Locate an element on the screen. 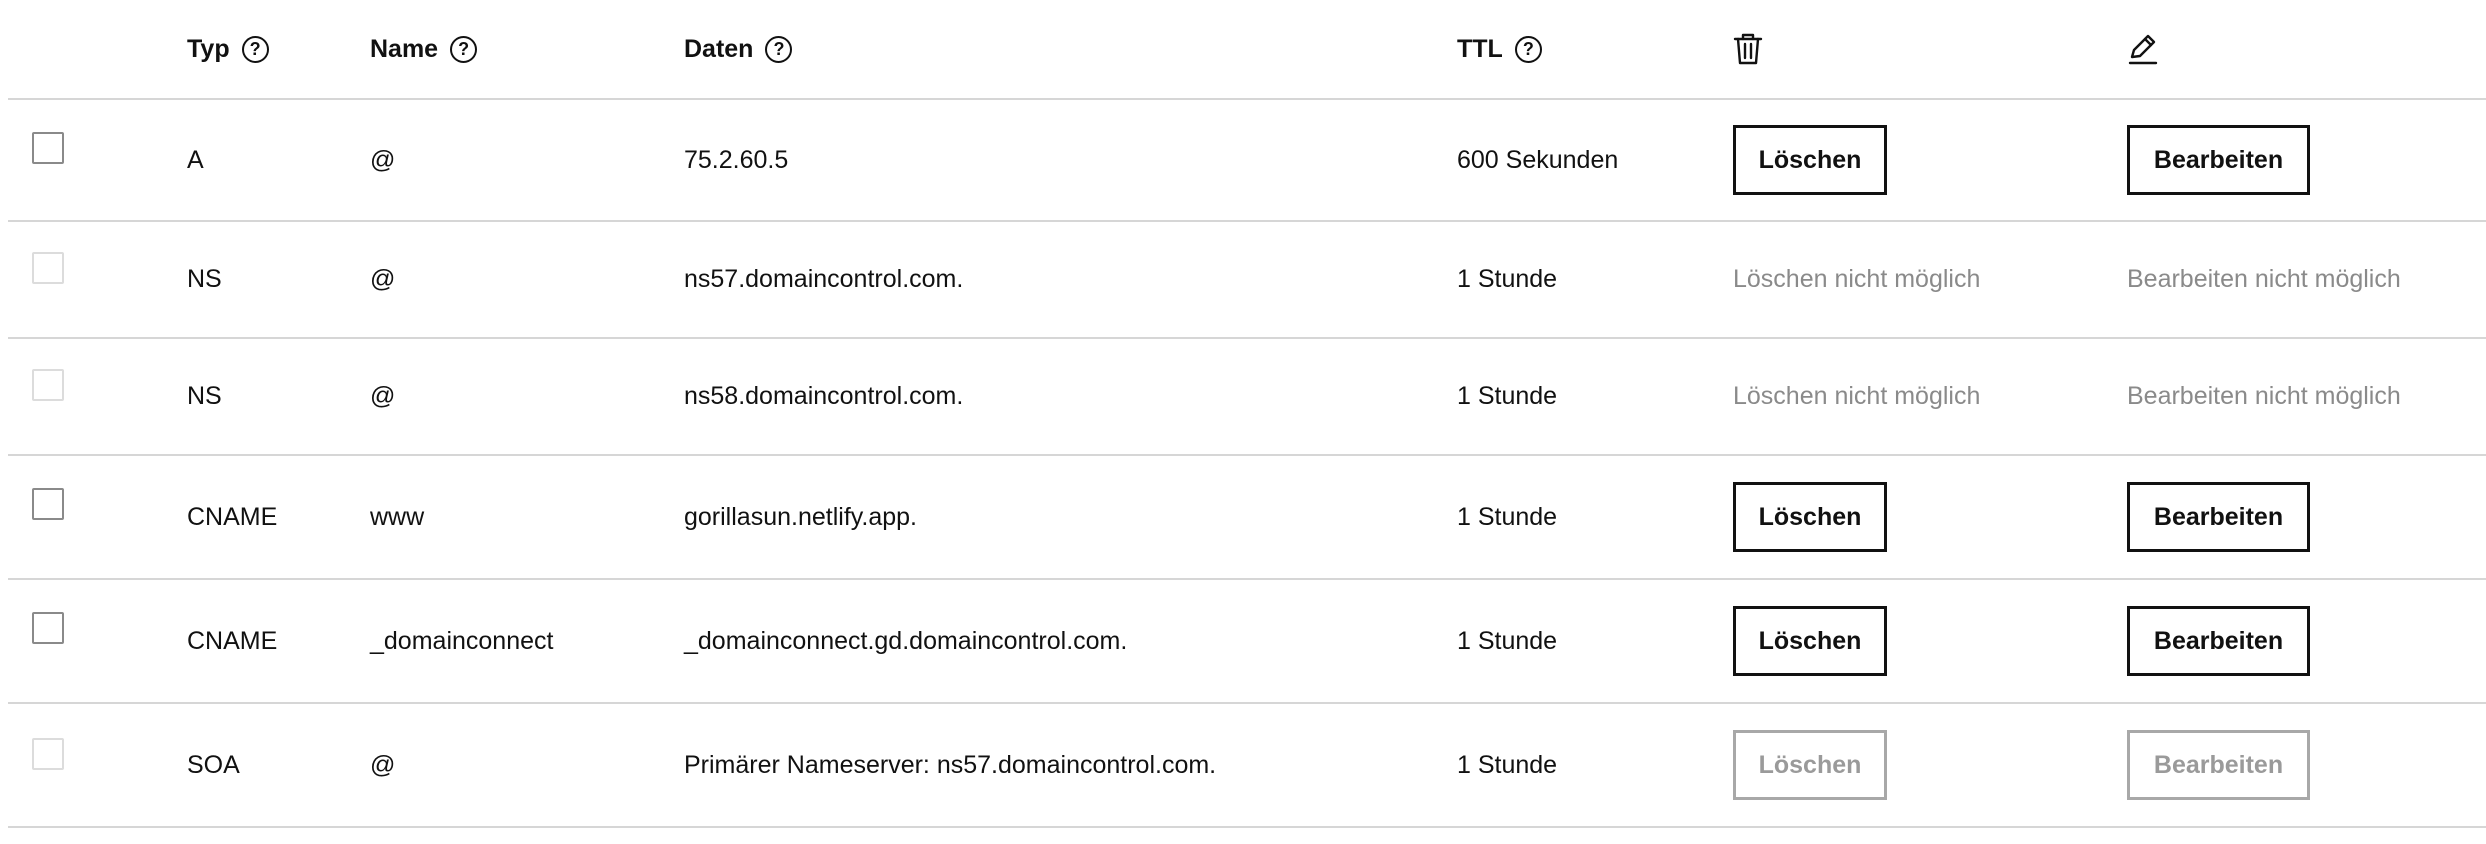 The width and height of the screenshot is (2486, 844). record-type: SOA is located at coordinates (213, 764).